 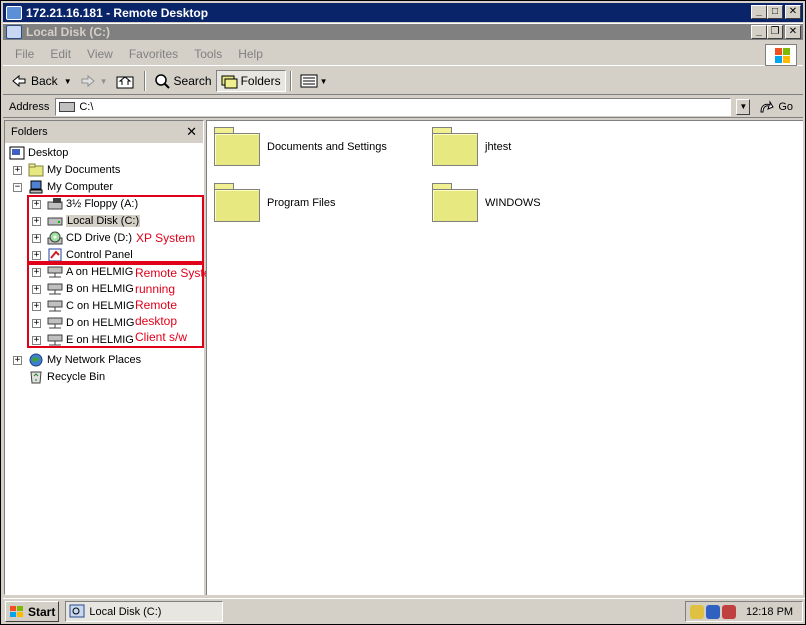 I want to click on views-button: ▼, so click(x=314, y=81).